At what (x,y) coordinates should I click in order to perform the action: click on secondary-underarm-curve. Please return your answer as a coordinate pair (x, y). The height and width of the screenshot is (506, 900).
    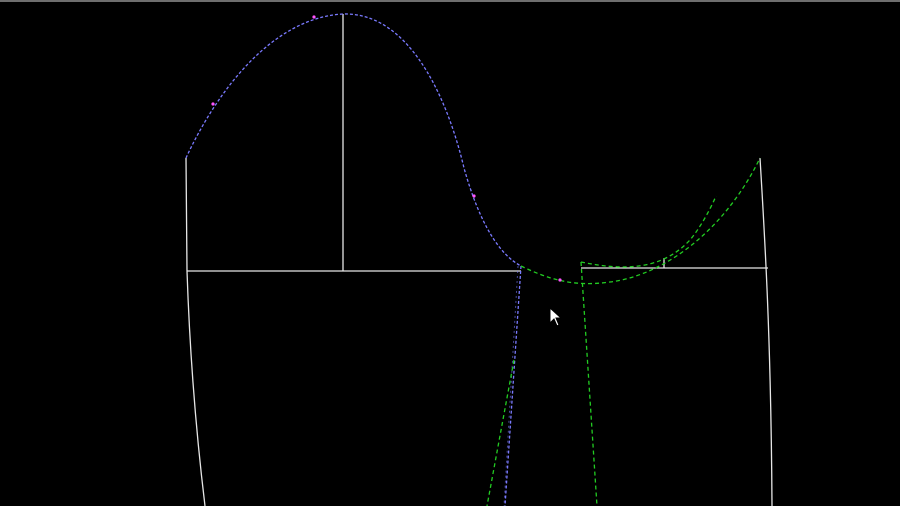
    Looking at the image, I should click on (648, 231).